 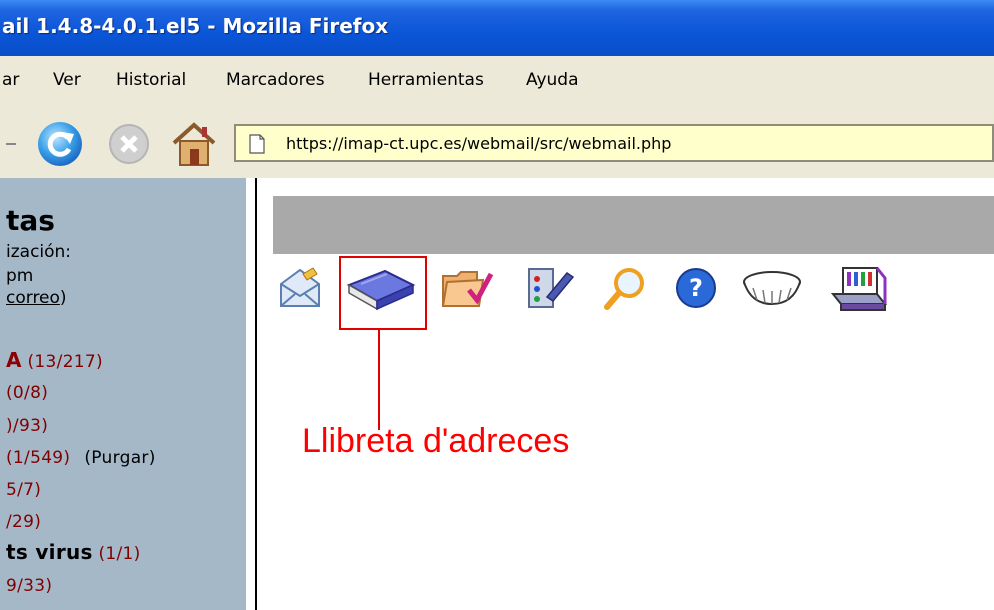 What do you see at coordinates (119, 458) in the screenshot?
I see `purge-link: (Purgar)` at bounding box center [119, 458].